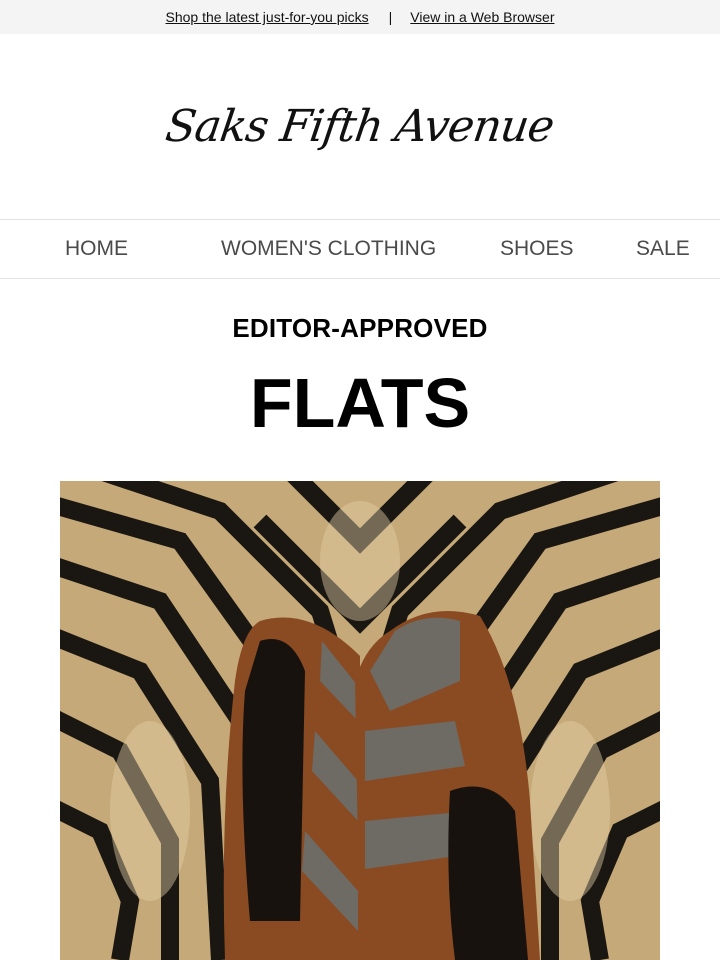  What do you see at coordinates (482, 17) in the screenshot?
I see `web-browser-link: View in a Web Browser` at bounding box center [482, 17].